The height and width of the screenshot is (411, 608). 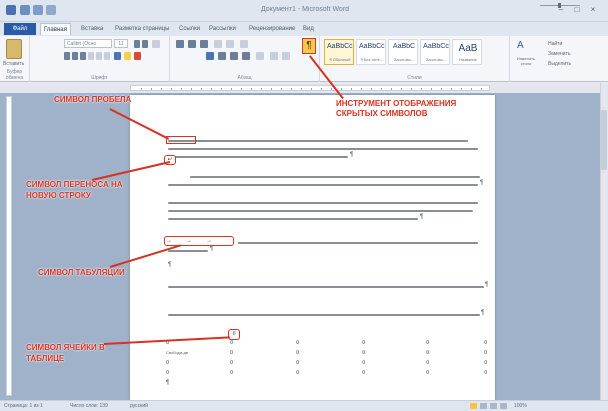 I want to click on tab-page-layout: Разметка страницы, so click(x=142, y=29).